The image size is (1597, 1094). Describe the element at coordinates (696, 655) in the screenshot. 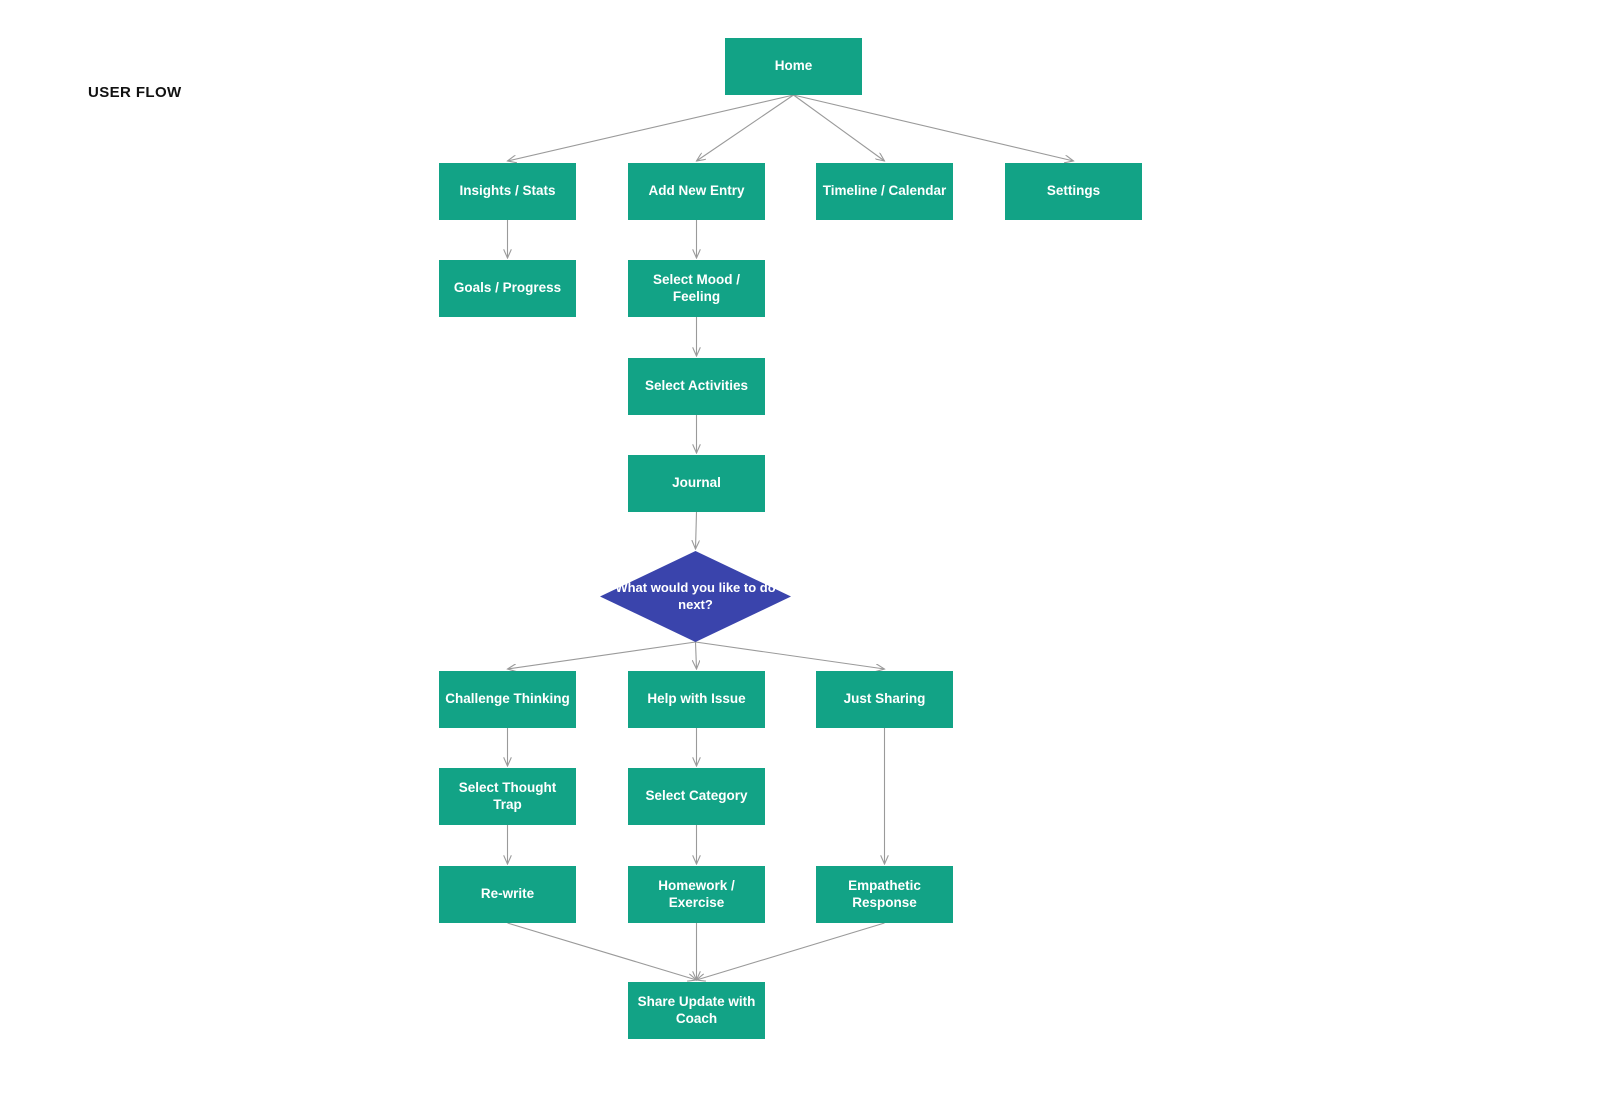

I see `edge-decision-to-helpissue` at that location.